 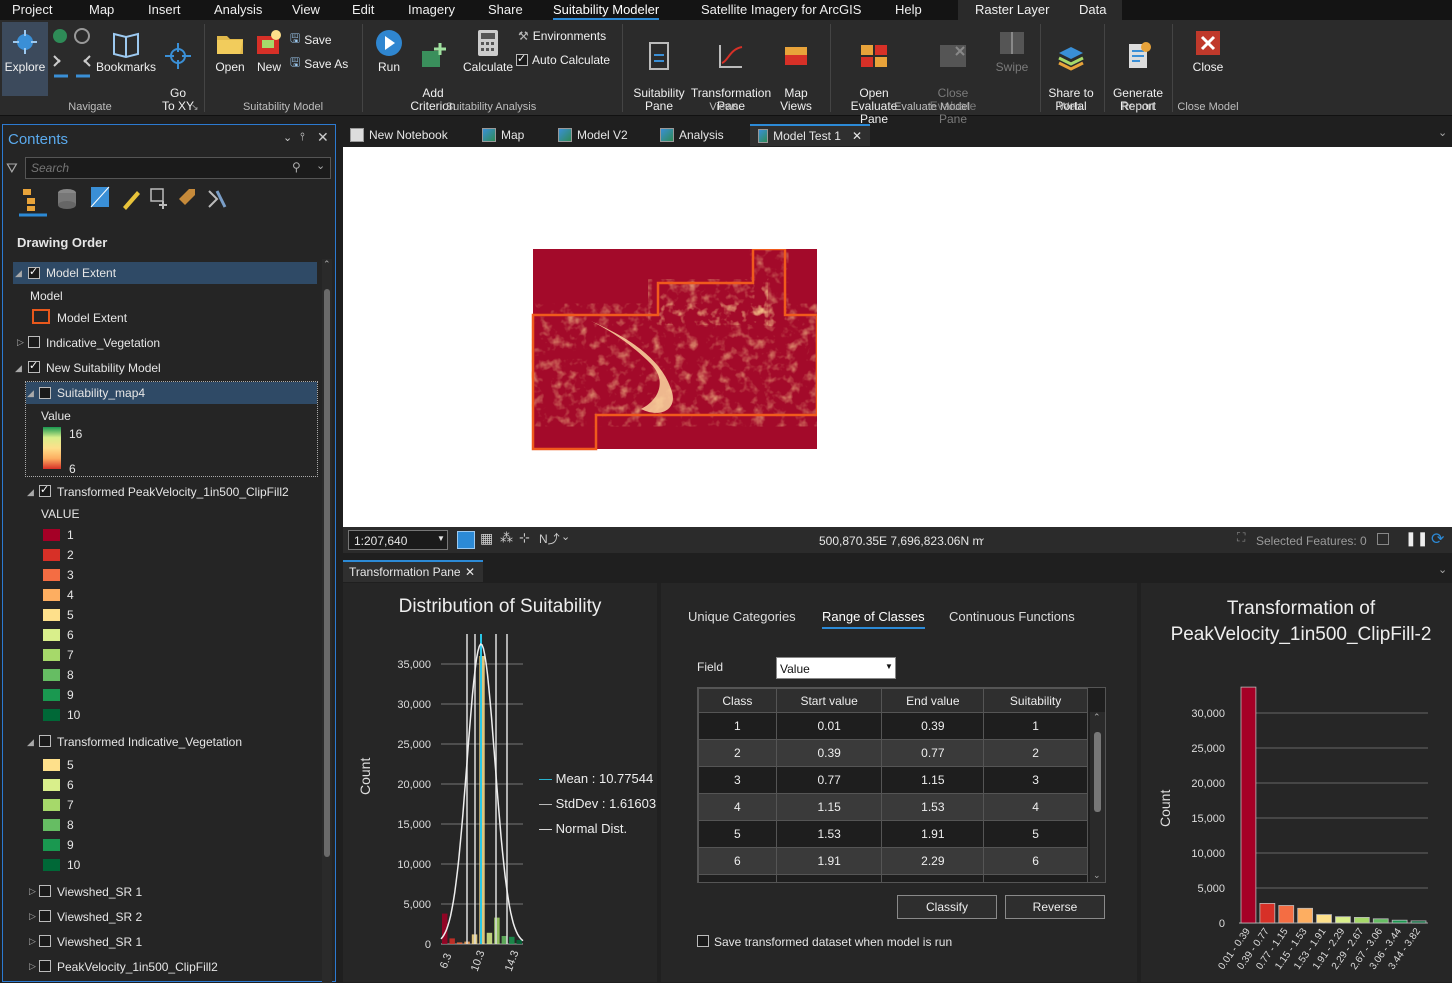 I want to click on map-views-button: Map Views, so click(x=796, y=70).